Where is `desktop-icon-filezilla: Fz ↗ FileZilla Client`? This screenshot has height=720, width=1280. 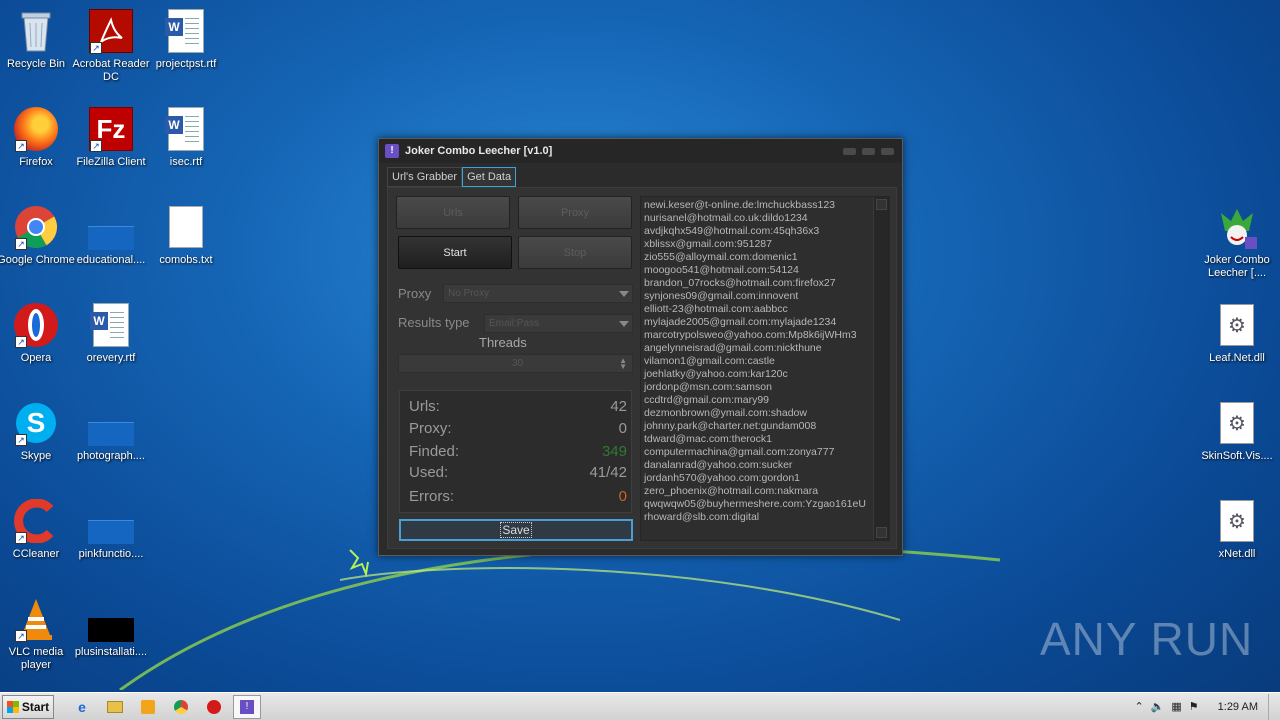
desktop-icon-filezilla: Fz ↗ FileZilla Client is located at coordinates (111, 147).